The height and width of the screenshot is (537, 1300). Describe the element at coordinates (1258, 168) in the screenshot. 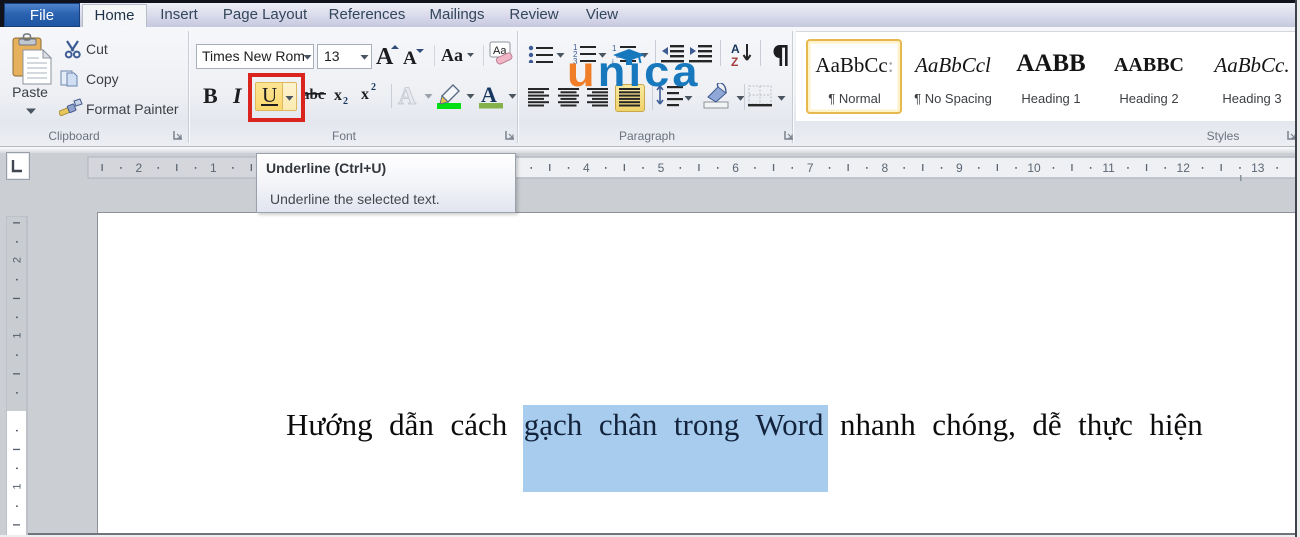

I see `svg-text: 13` at that location.